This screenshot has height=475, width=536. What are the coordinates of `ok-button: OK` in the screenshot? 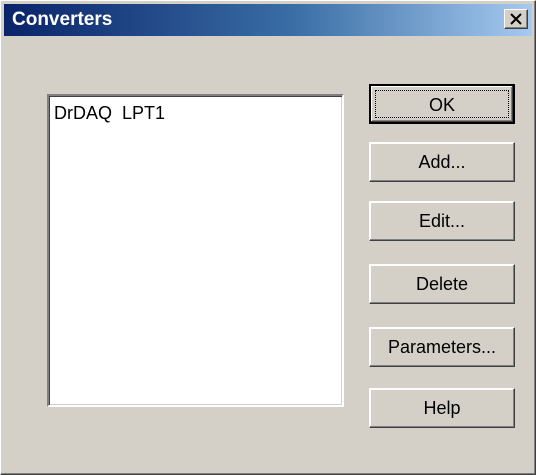 It's located at (442, 104).